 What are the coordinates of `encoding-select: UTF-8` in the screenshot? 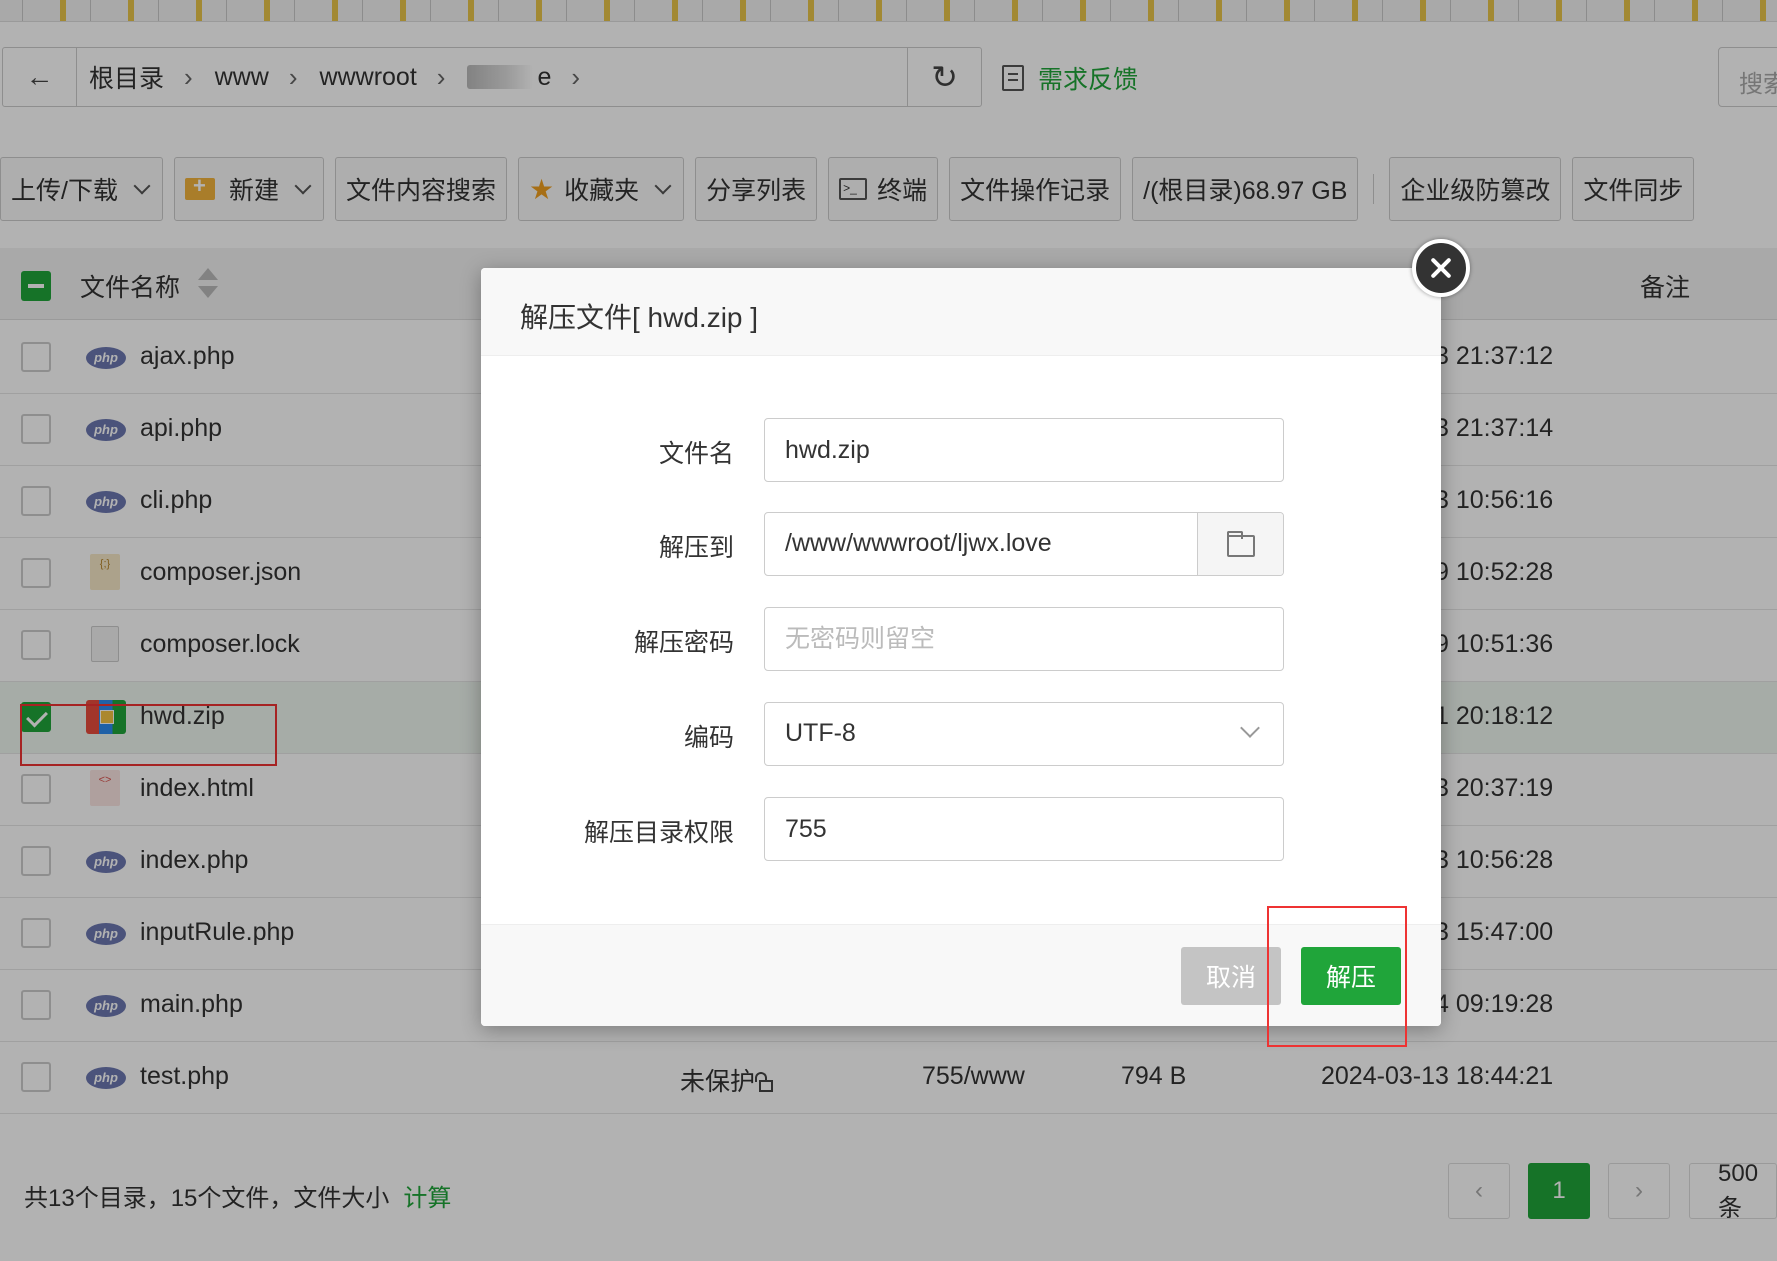 It's located at (1024, 734).